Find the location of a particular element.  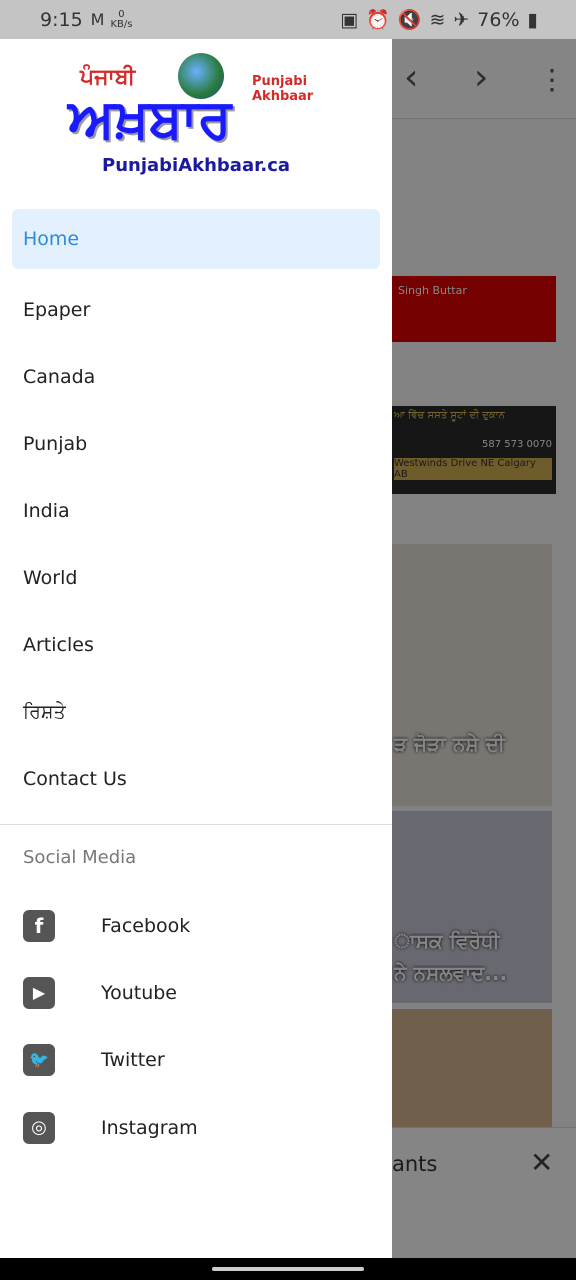

logo-main-text: ਅਖ਼ਬਾਰ is located at coordinates (150, 118).